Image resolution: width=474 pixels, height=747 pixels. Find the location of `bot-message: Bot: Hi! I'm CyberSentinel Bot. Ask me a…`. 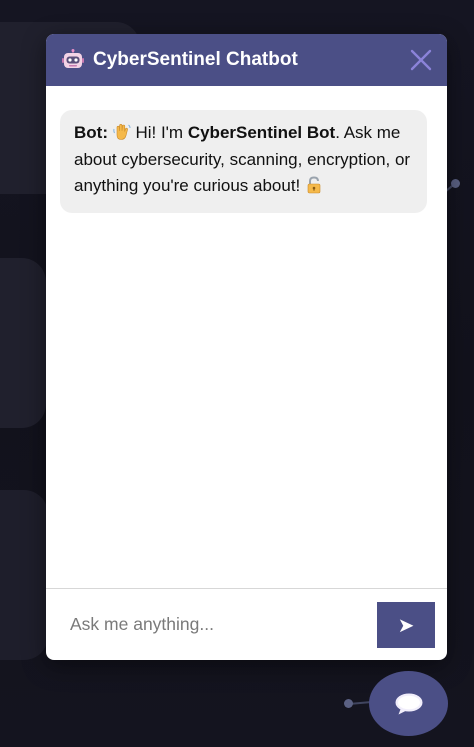

bot-message: Bot: Hi! I'm CyberSentinel Bot. Ask me a… is located at coordinates (243, 161).